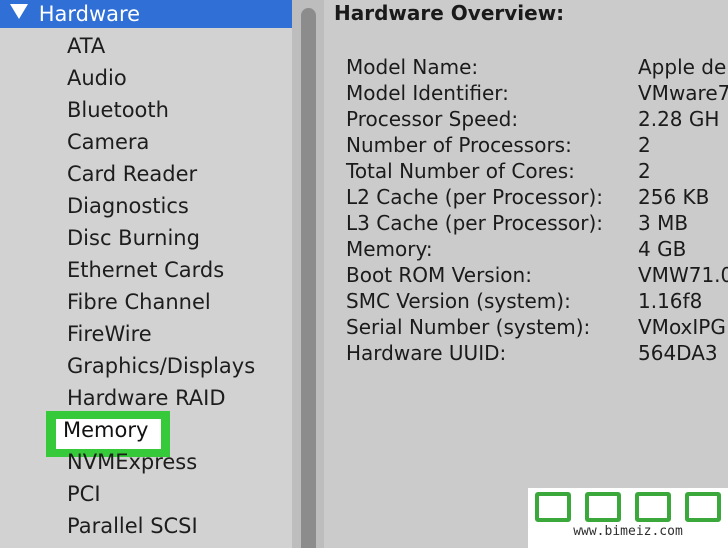 Image resolution: width=728 pixels, height=548 pixels. What do you see at coordinates (106, 430) in the screenshot?
I see `sidebar-item-label: Memory` at bounding box center [106, 430].